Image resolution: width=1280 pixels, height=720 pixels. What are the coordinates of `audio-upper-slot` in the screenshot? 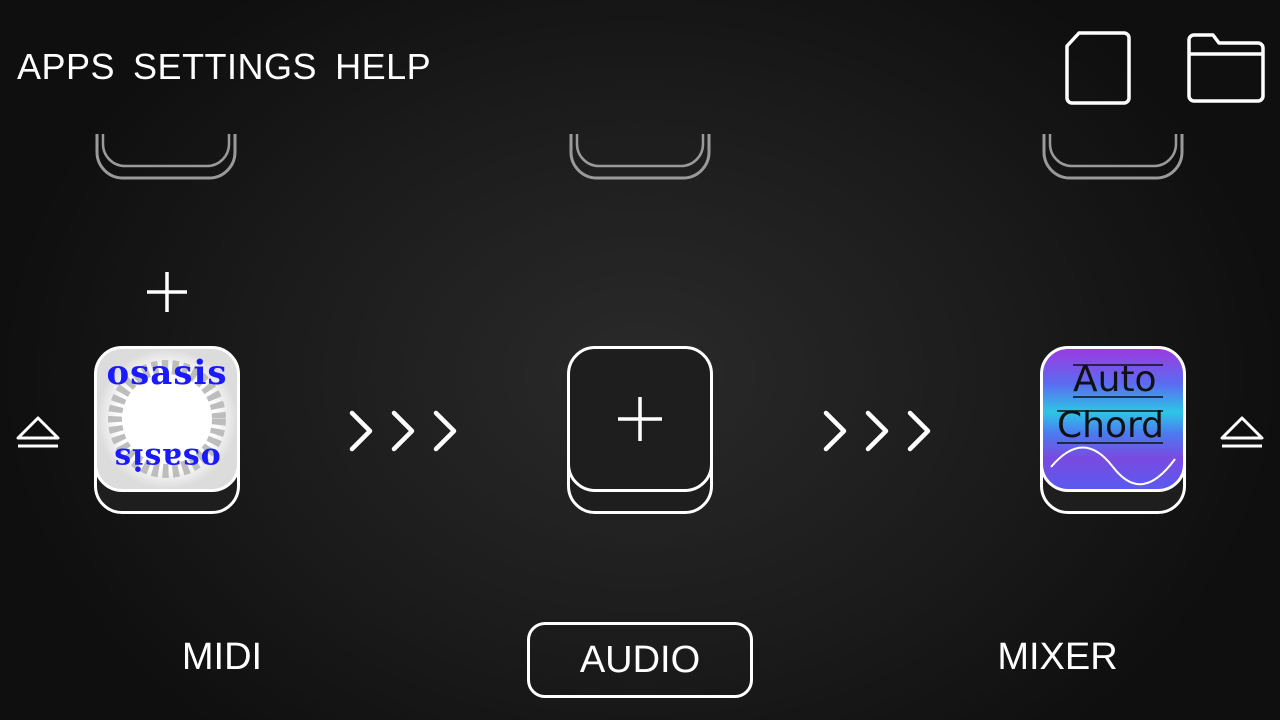 It's located at (640, 158).